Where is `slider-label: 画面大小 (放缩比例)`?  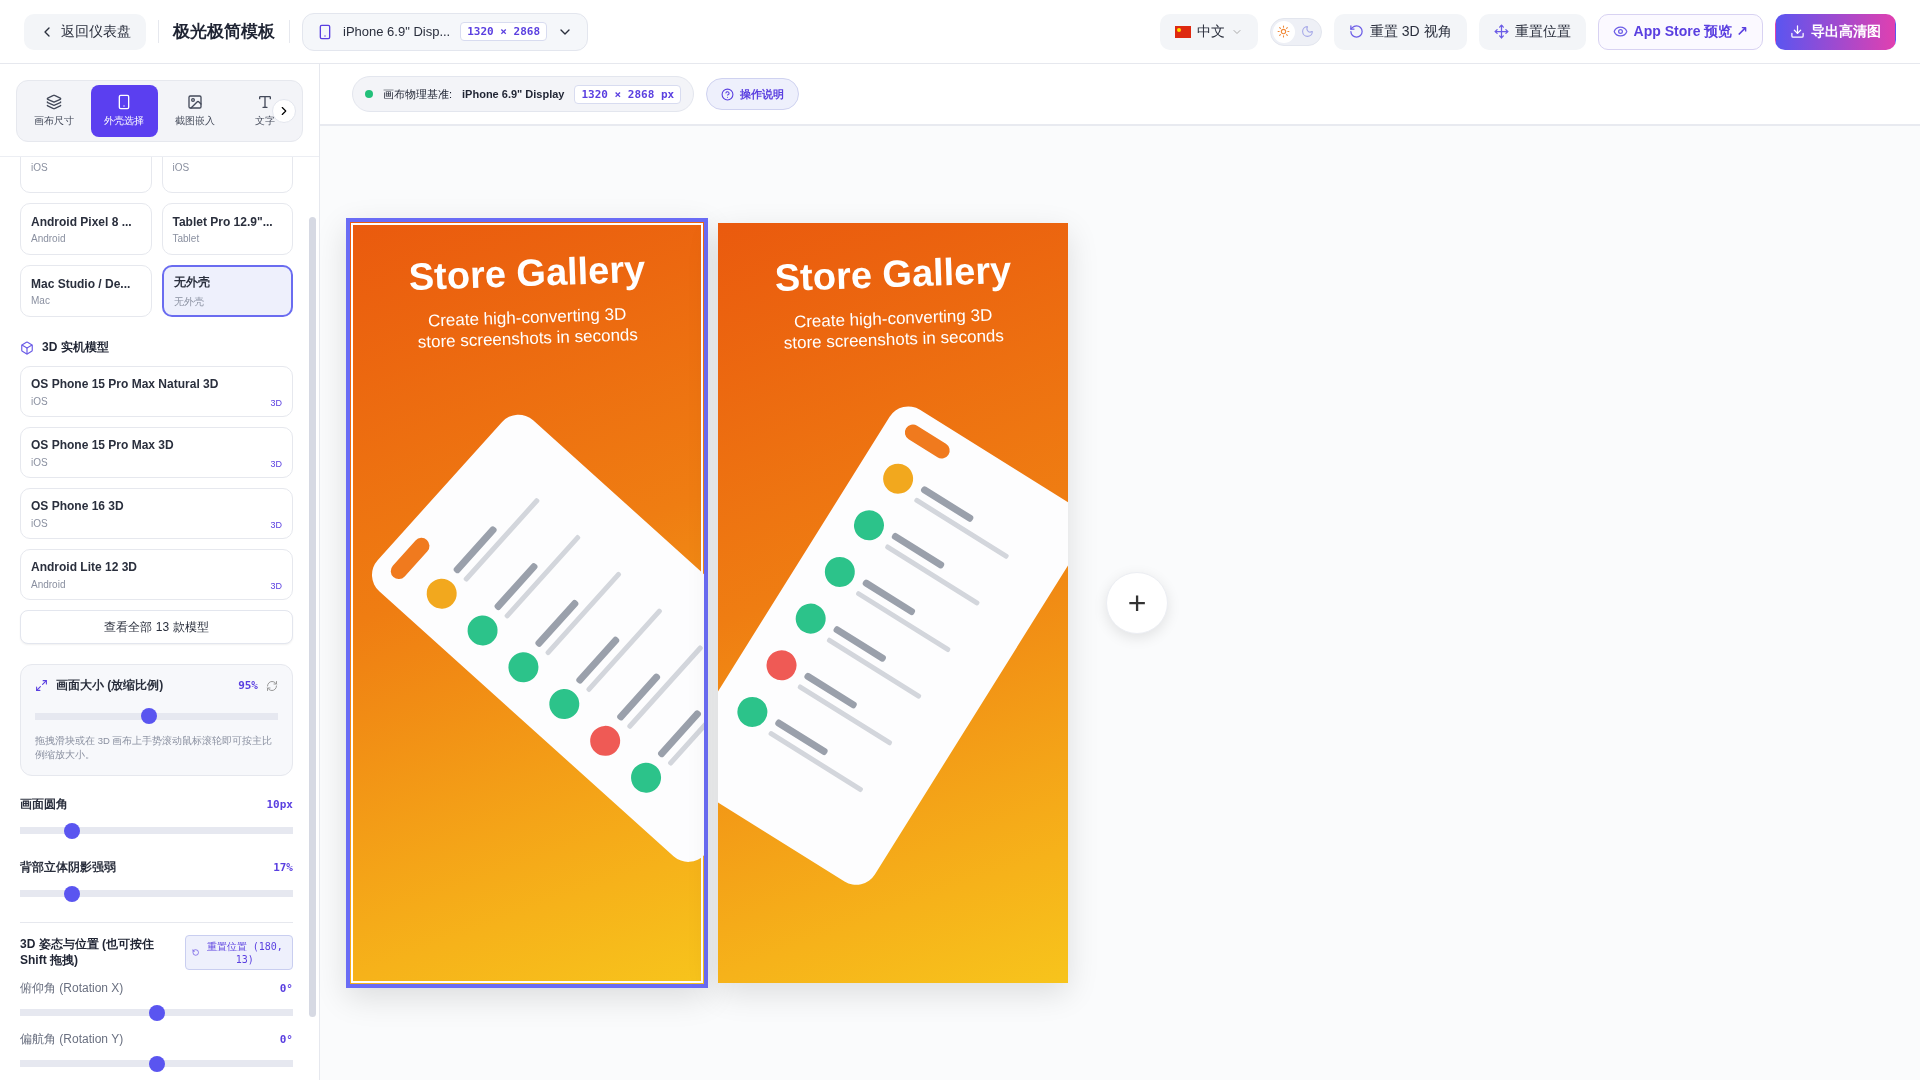
slider-label: 画面大小 (放缩比例) is located at coordinates (110, 685).